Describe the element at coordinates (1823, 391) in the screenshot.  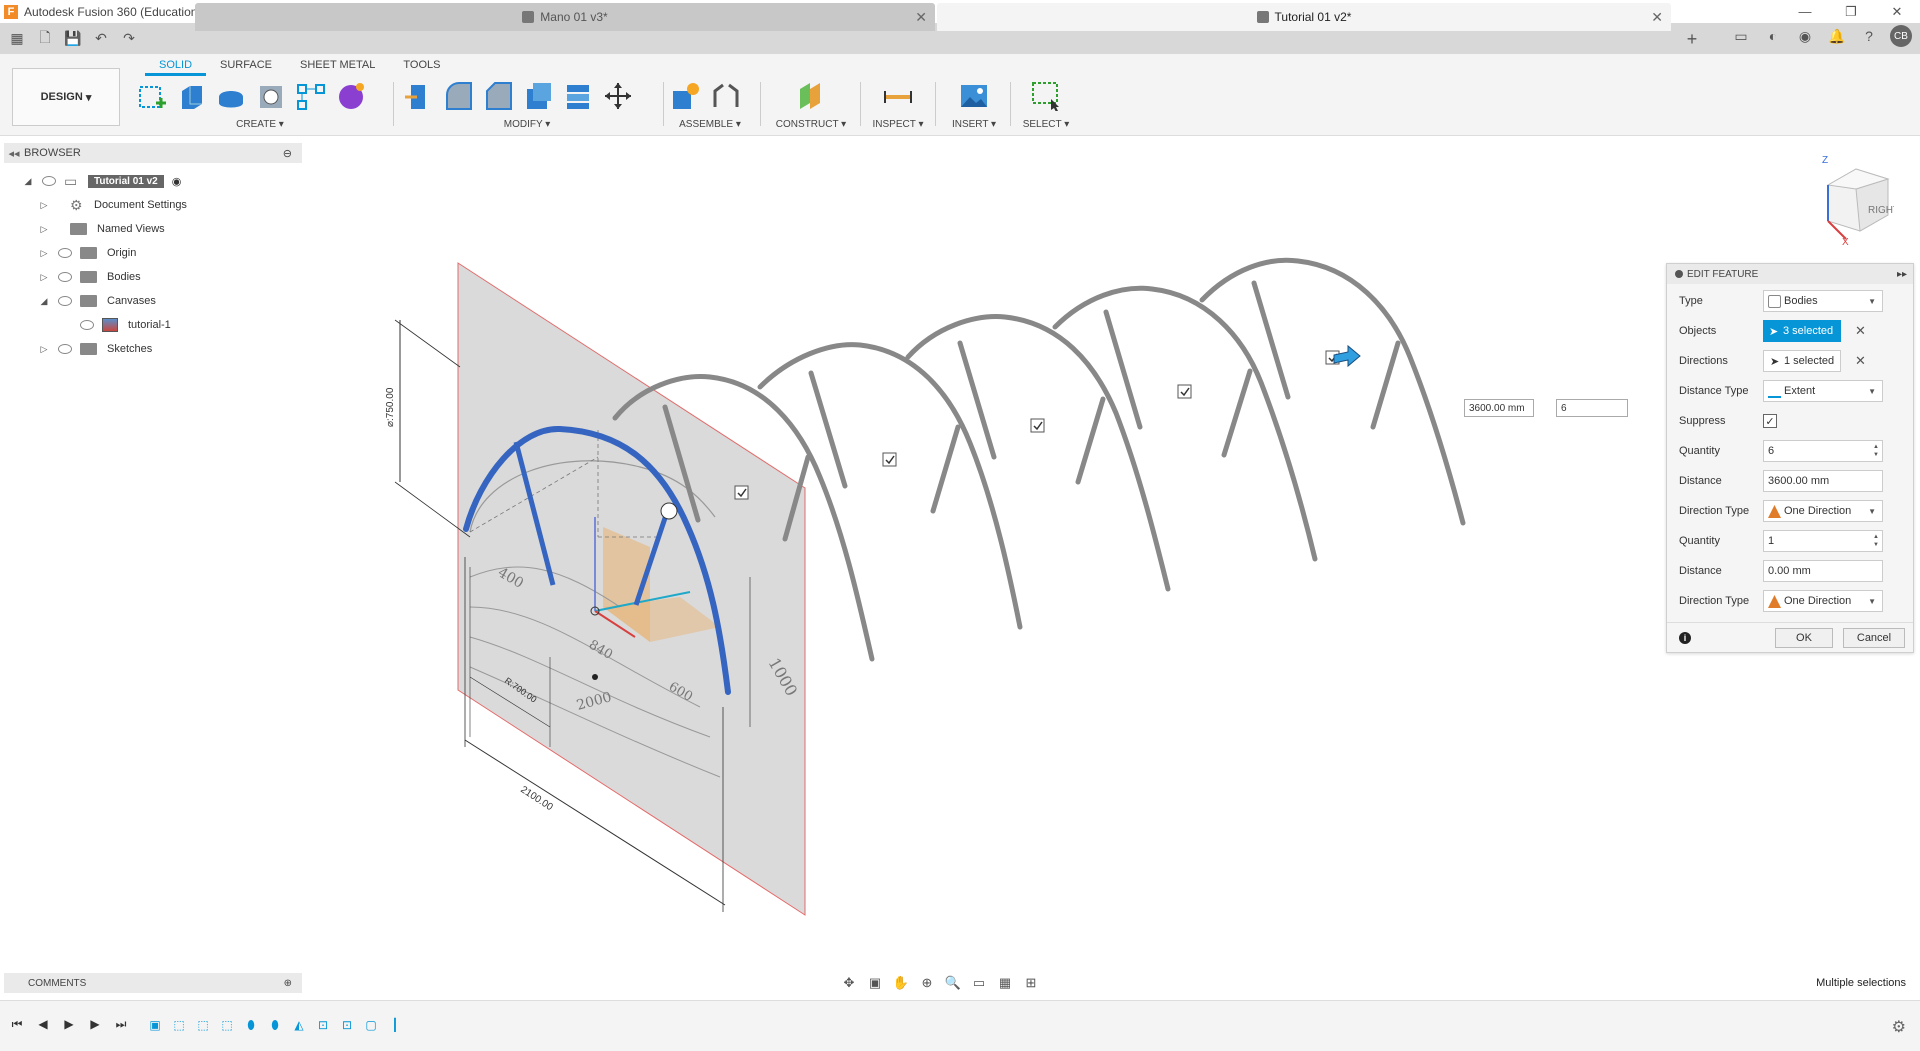
I see `distance-type-dropdown: Extent ▼` at that location.